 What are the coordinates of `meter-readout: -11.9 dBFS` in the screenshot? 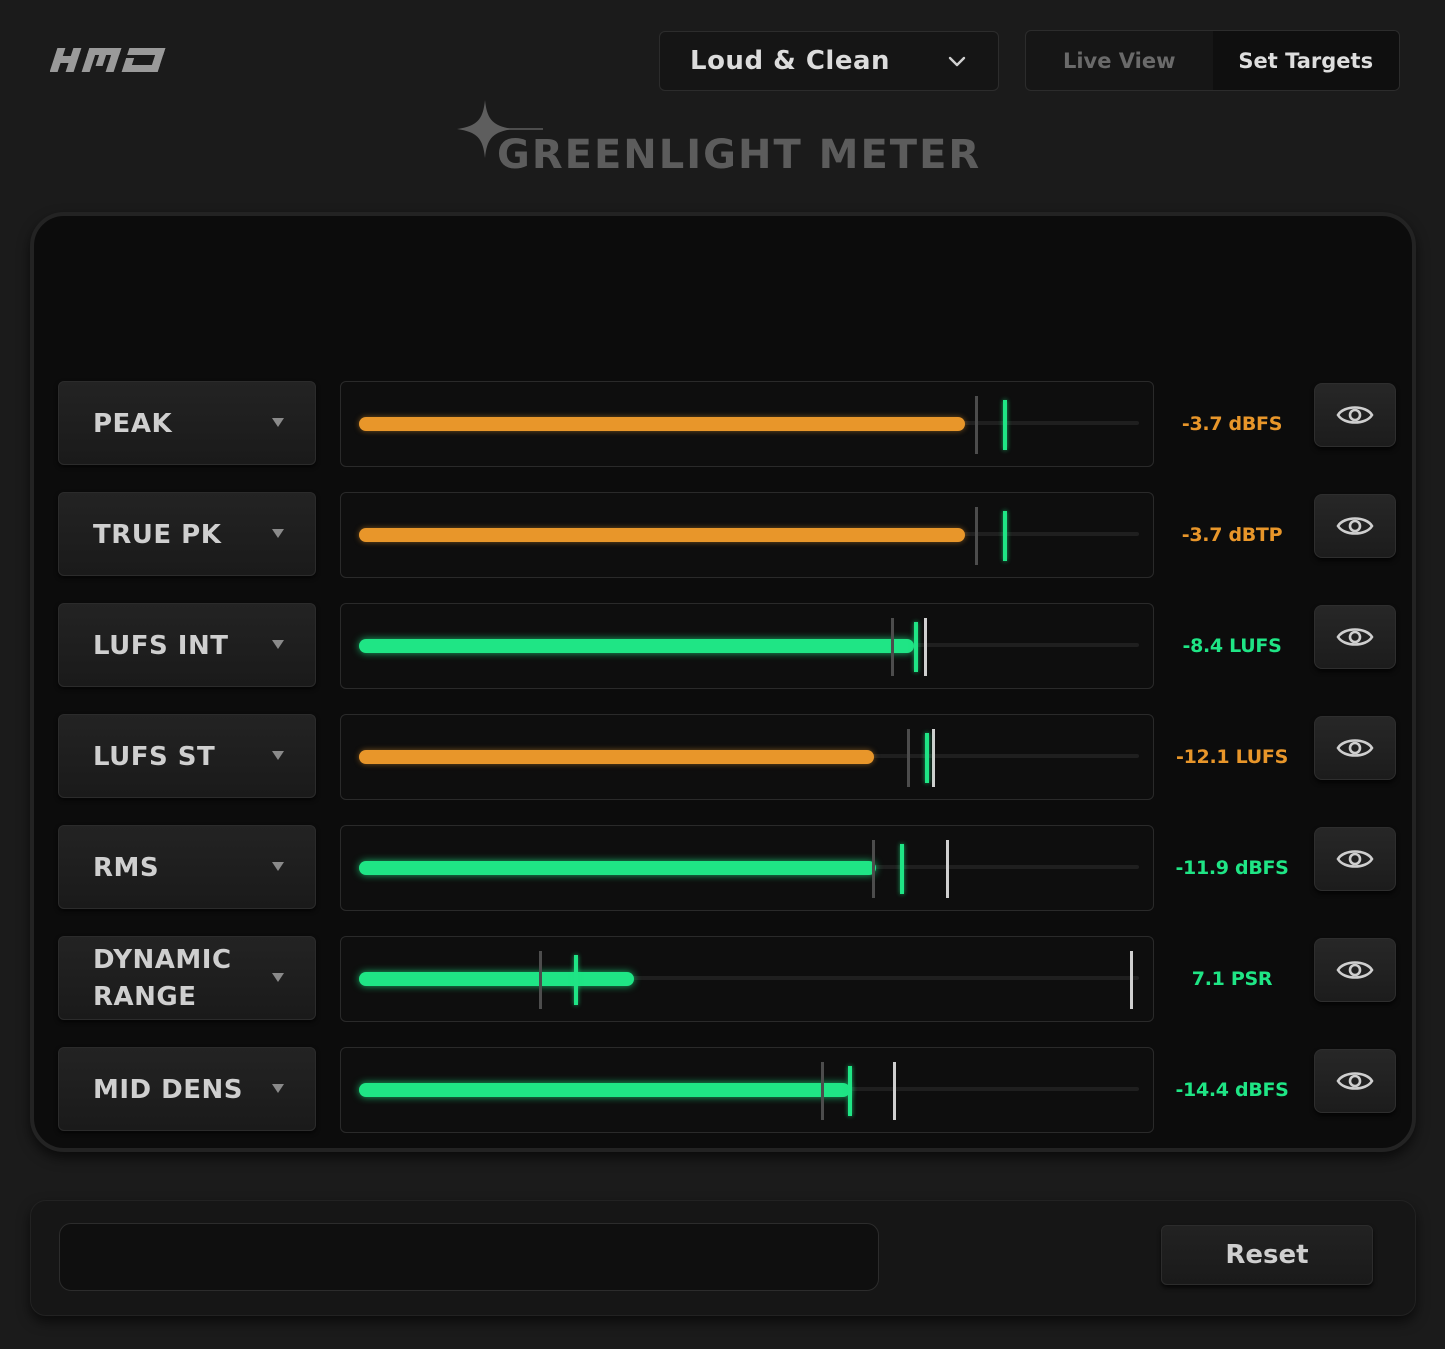 It's located at (1232, 868).